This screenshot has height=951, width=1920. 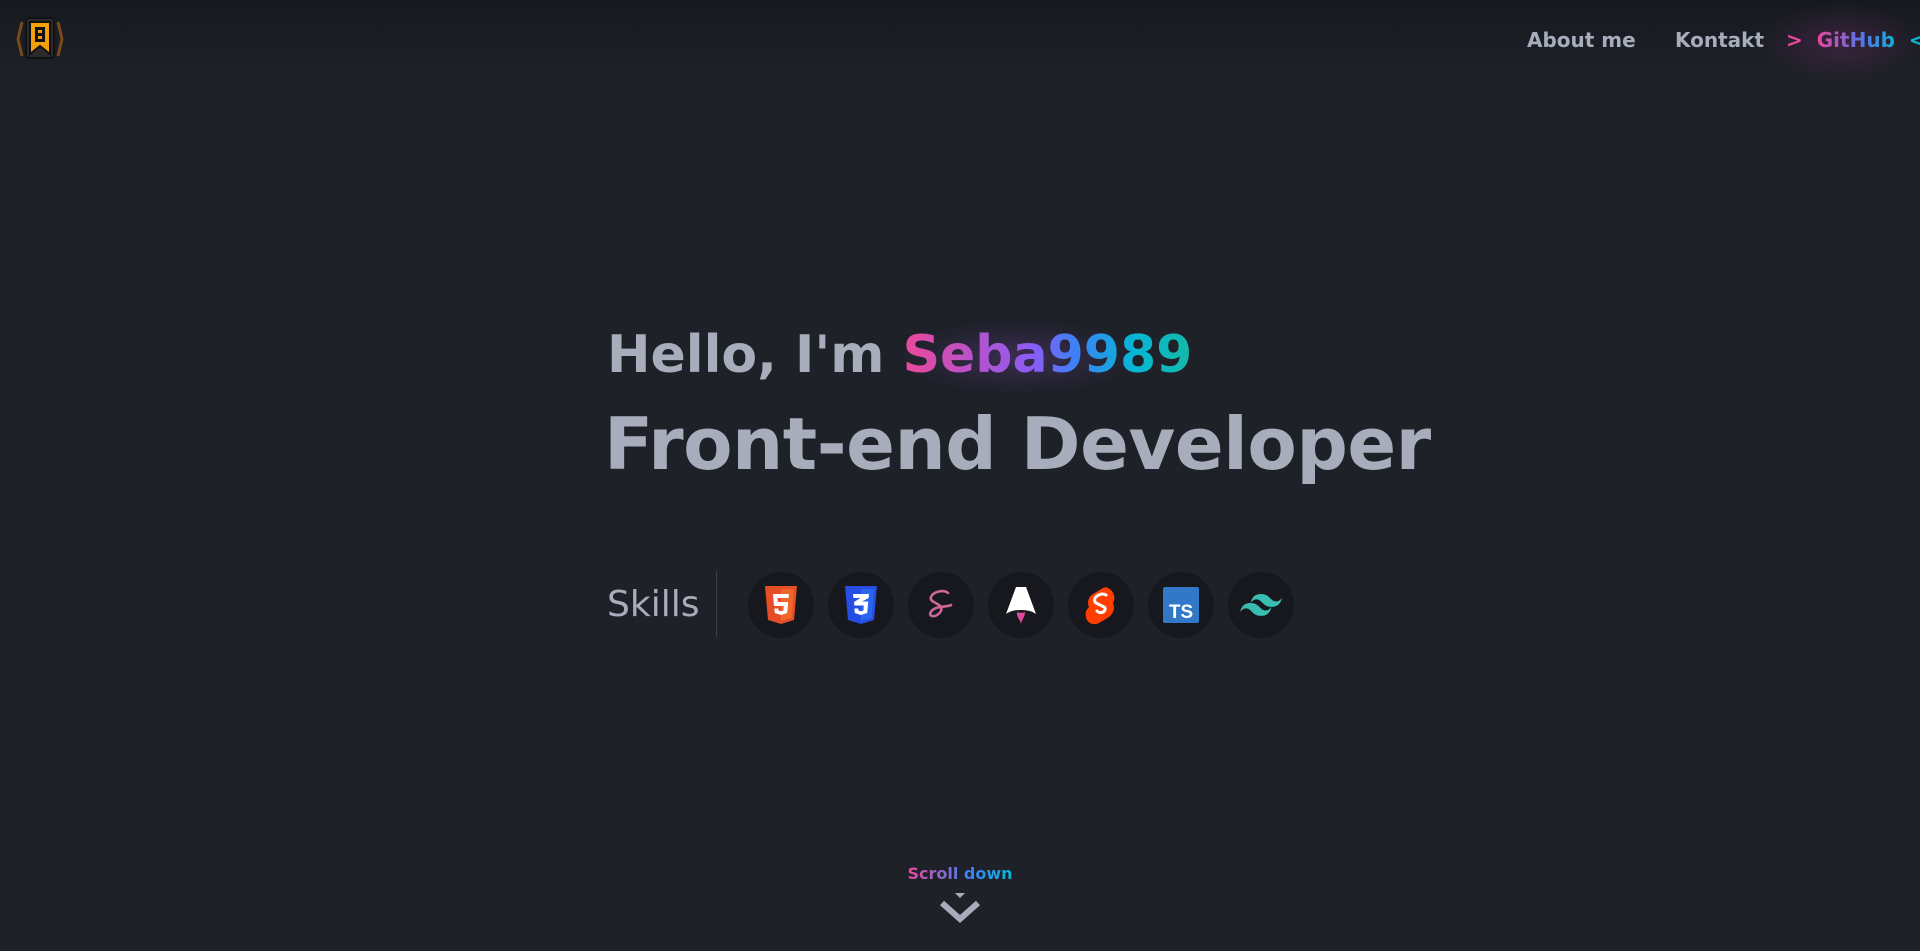 I want to click on skill-astro, so click(x=1021, y=605).